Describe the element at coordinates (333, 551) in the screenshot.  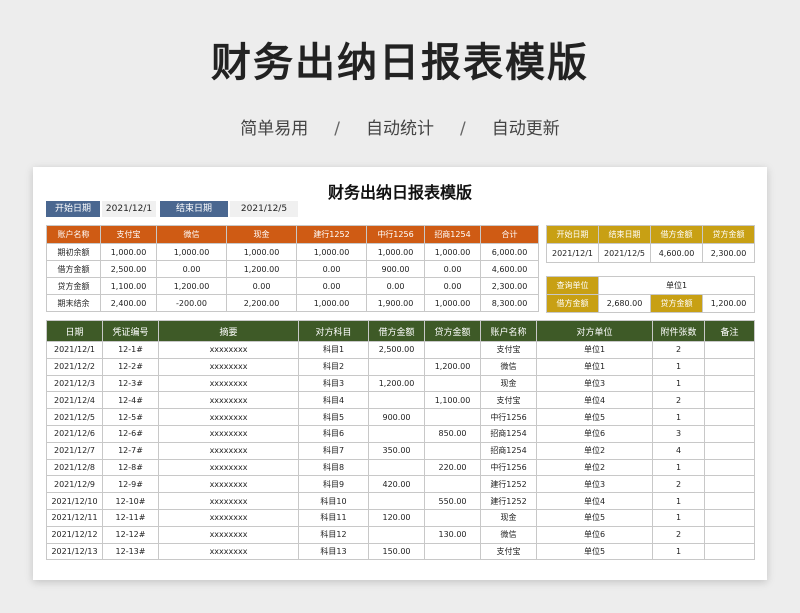
I see `detail-cell-subject: 科目13` at that location.